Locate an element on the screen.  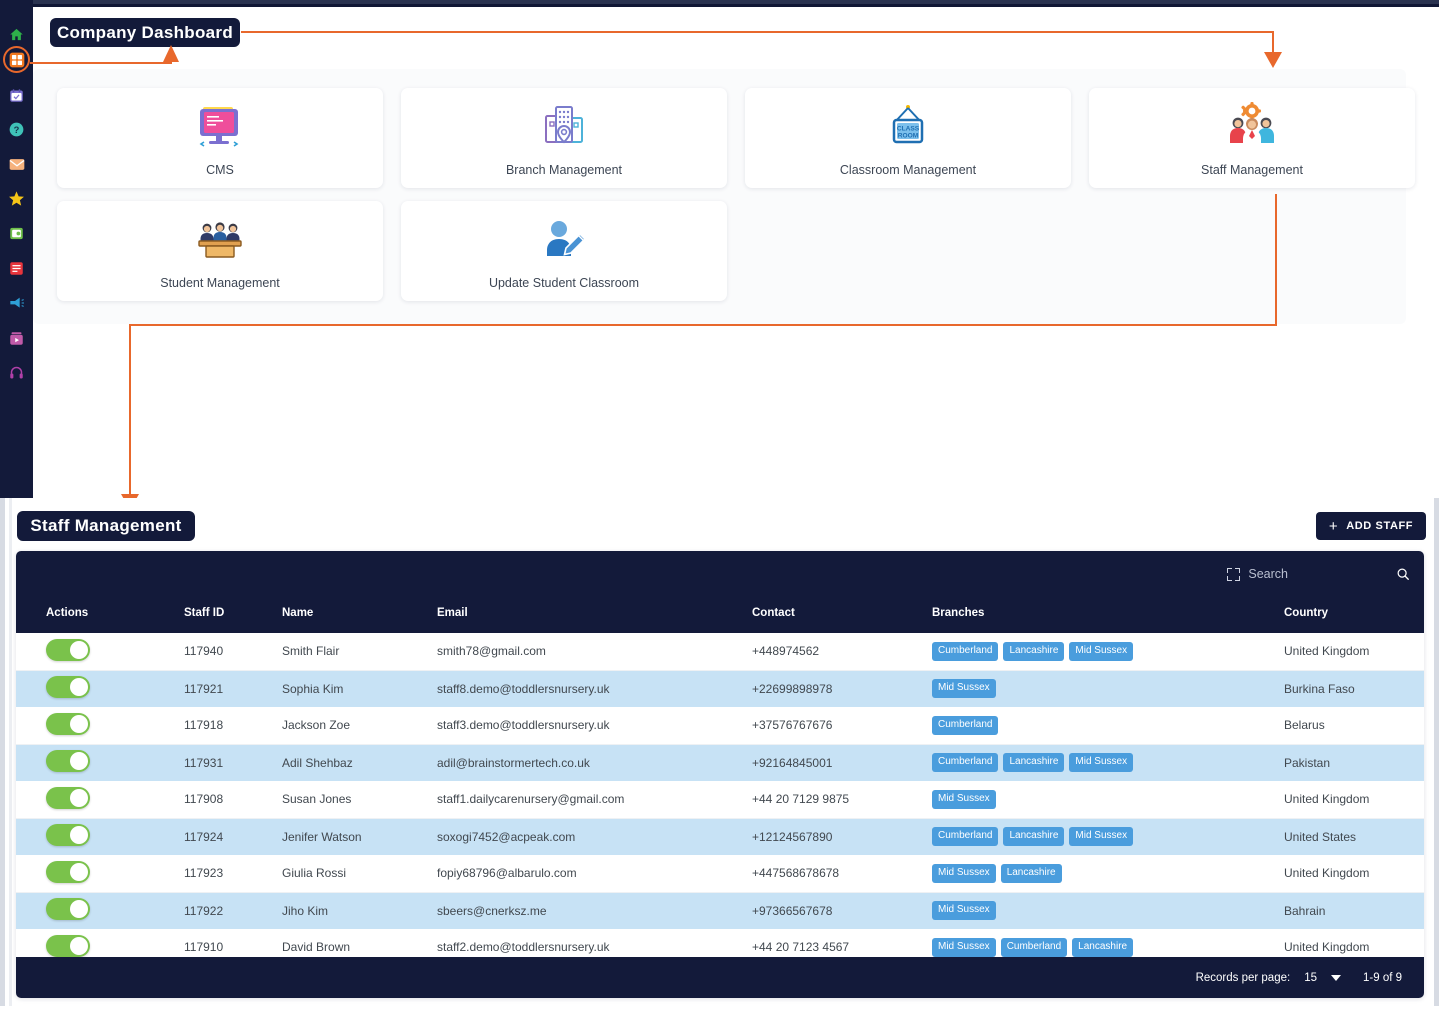
card-classroom-management: CLASS ROOM Classroom Management is located at coordinates (908, 138).